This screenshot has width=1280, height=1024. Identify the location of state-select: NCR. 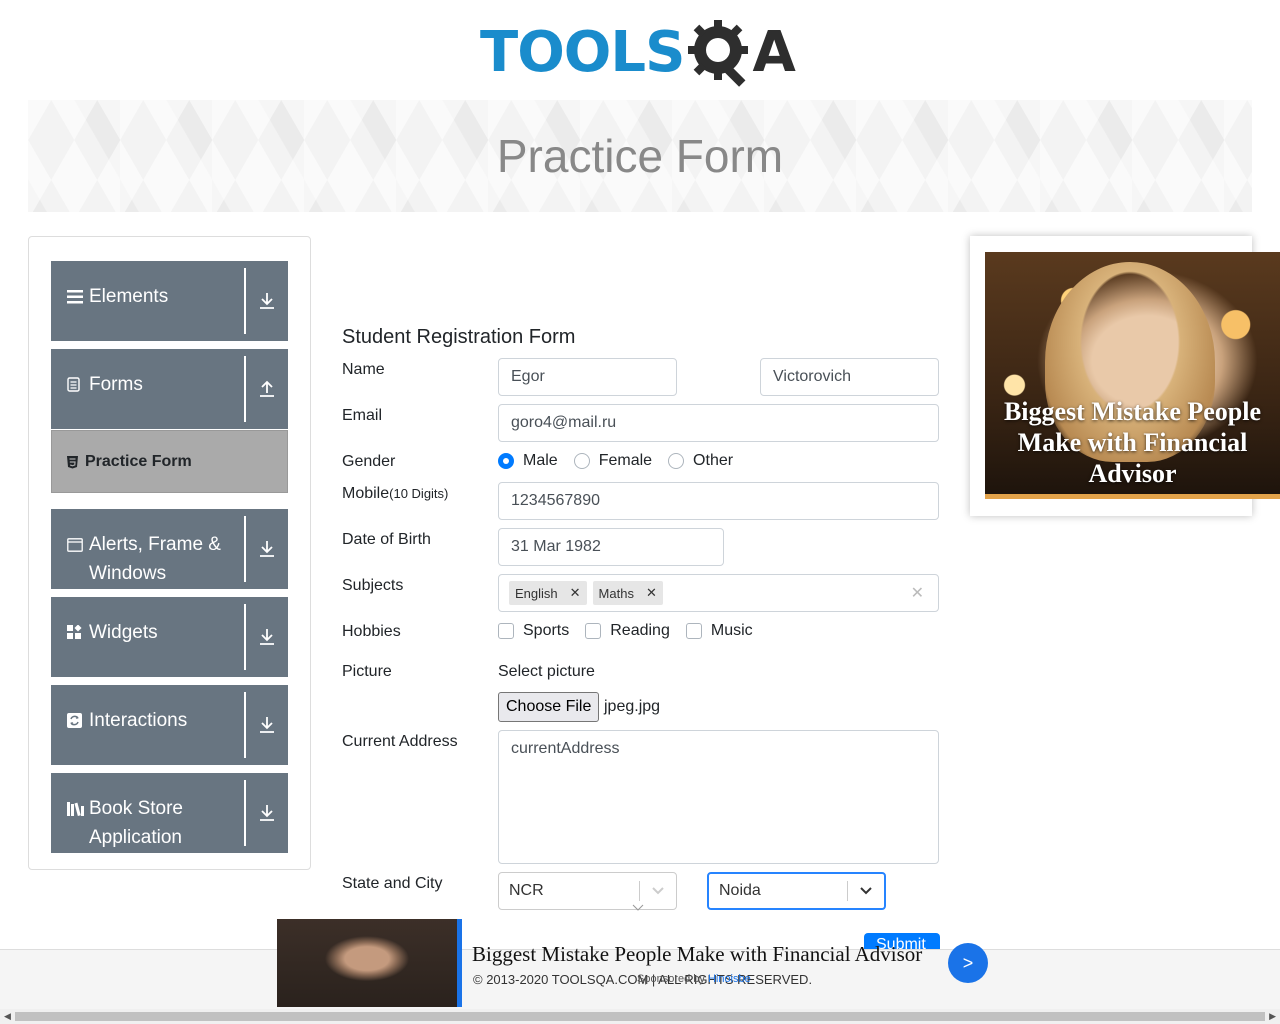
(587, 891).